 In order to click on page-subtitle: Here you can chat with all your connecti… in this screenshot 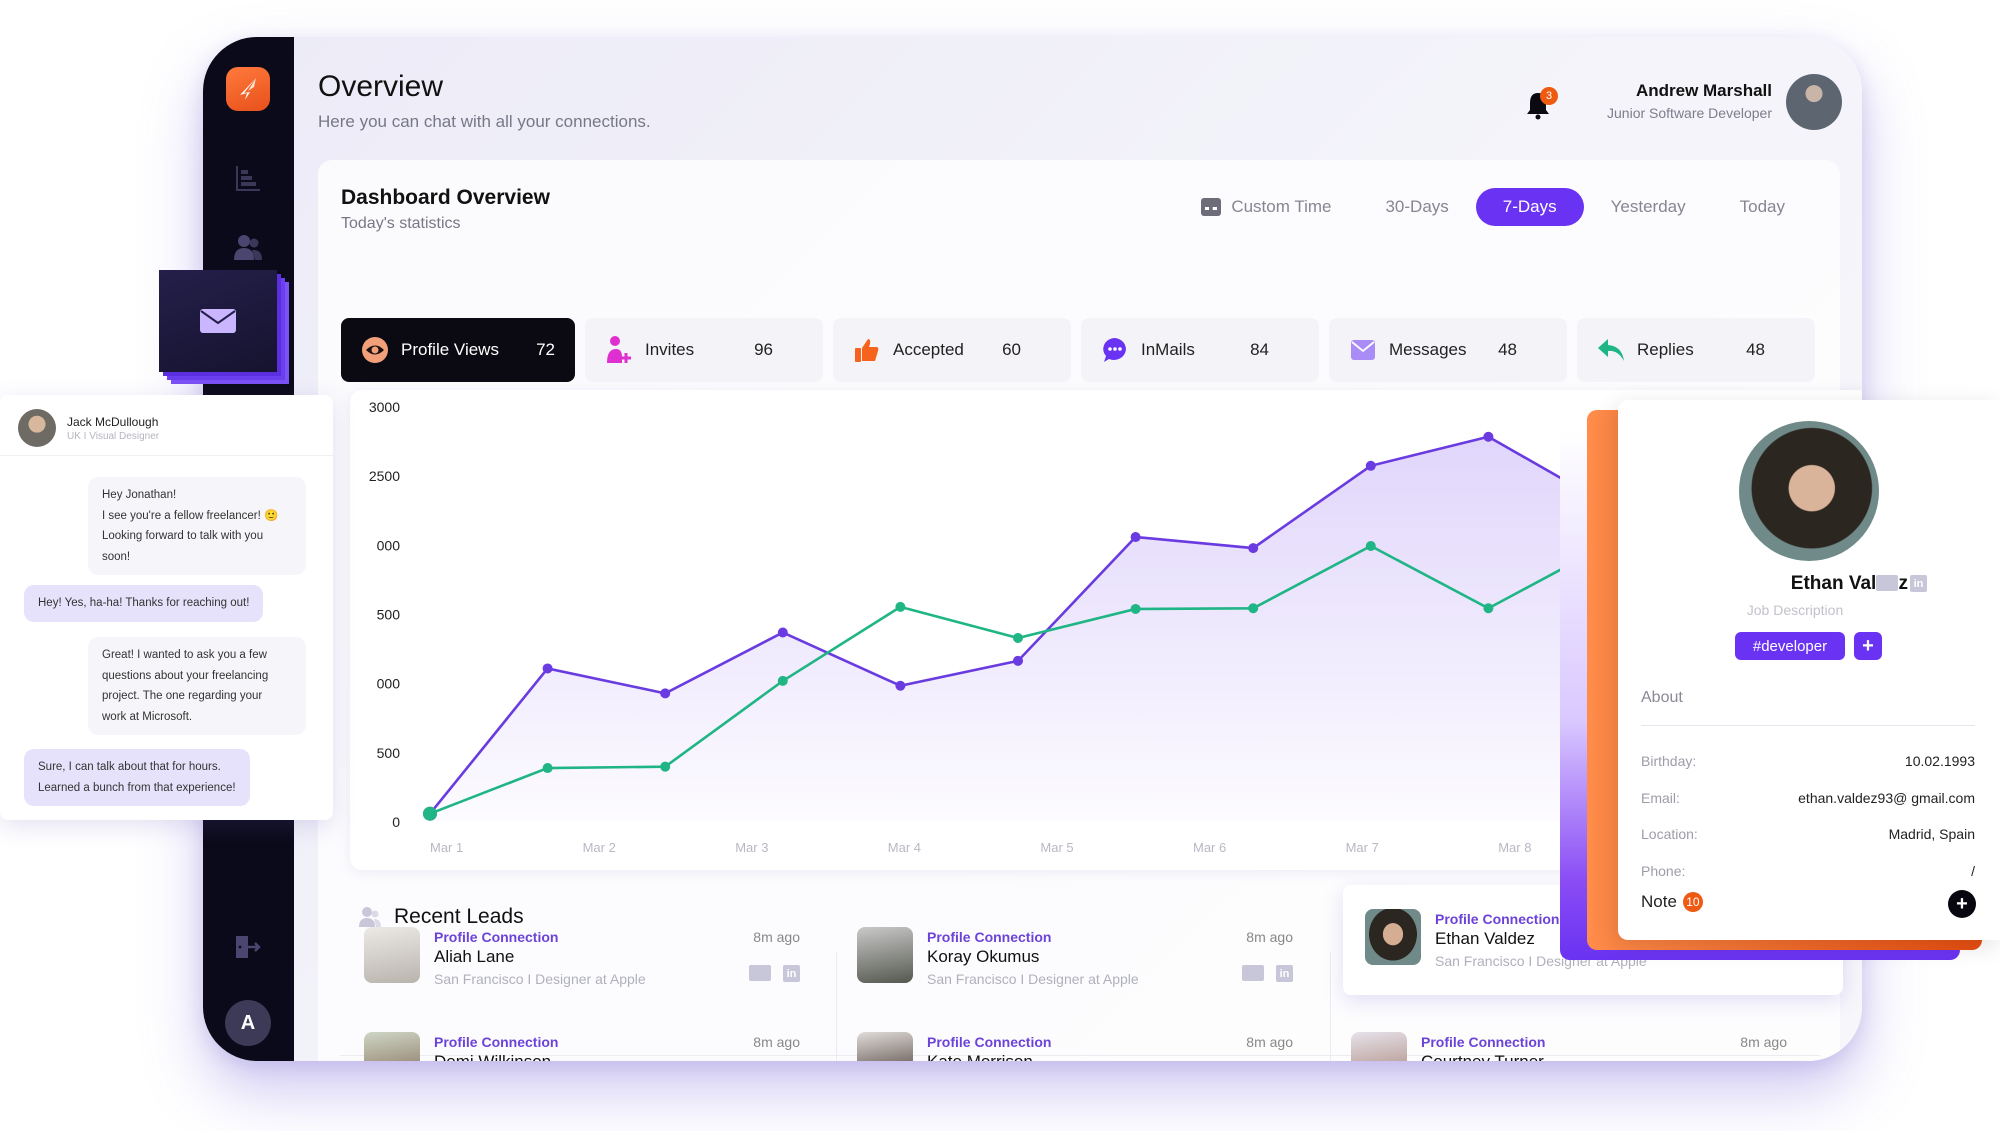, I will do `click(484, 121)`.